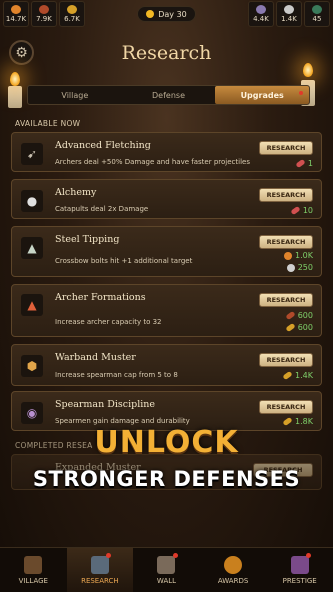 The height and width of the screenshot is (592, 333). I want to click on cost-value: 10, so click(307, 210).